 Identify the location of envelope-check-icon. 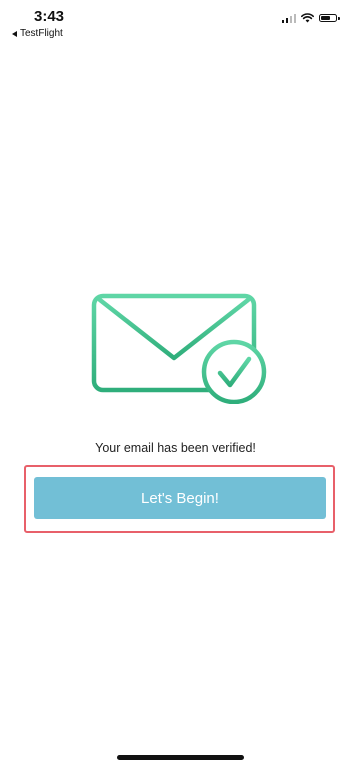
(179, 348).